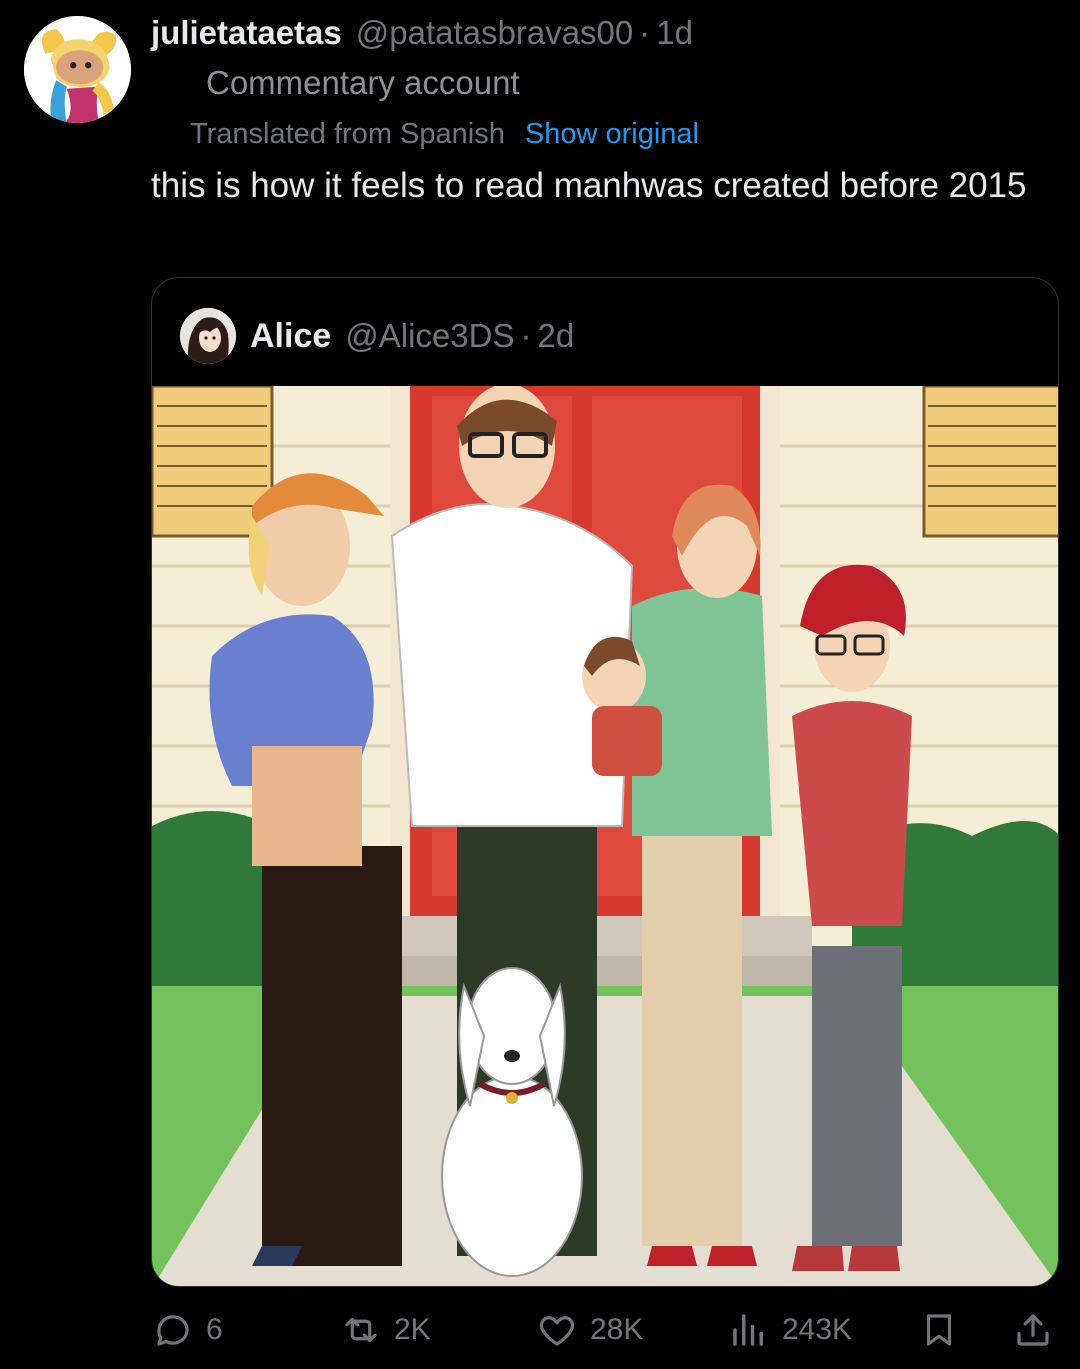  What do you see at coordinates (495, 33) in the screenshot?
I see `author-handle: @patatasbravas00` at bounding box center [495, 33].